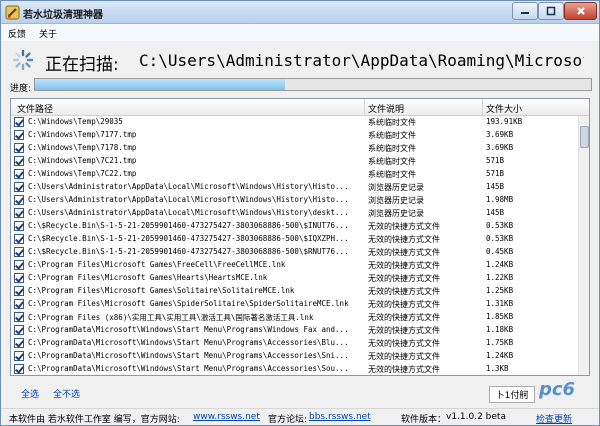  Describe the element at coordinates (583, 245) in the screenshot. I see `vertical-scrollbar` at that location.